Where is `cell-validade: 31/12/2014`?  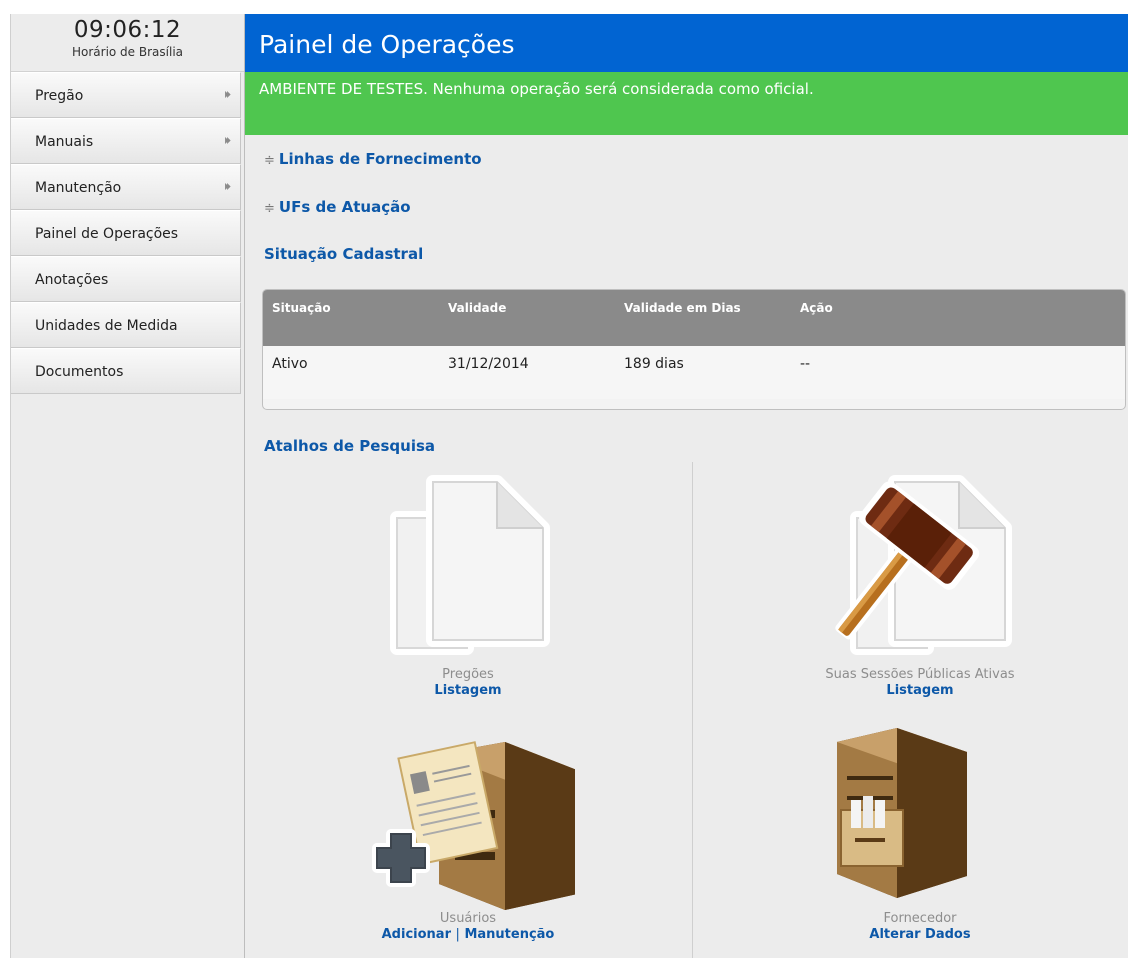 cell-validade: 31/12/2014 is located at coordinates (488, 364).